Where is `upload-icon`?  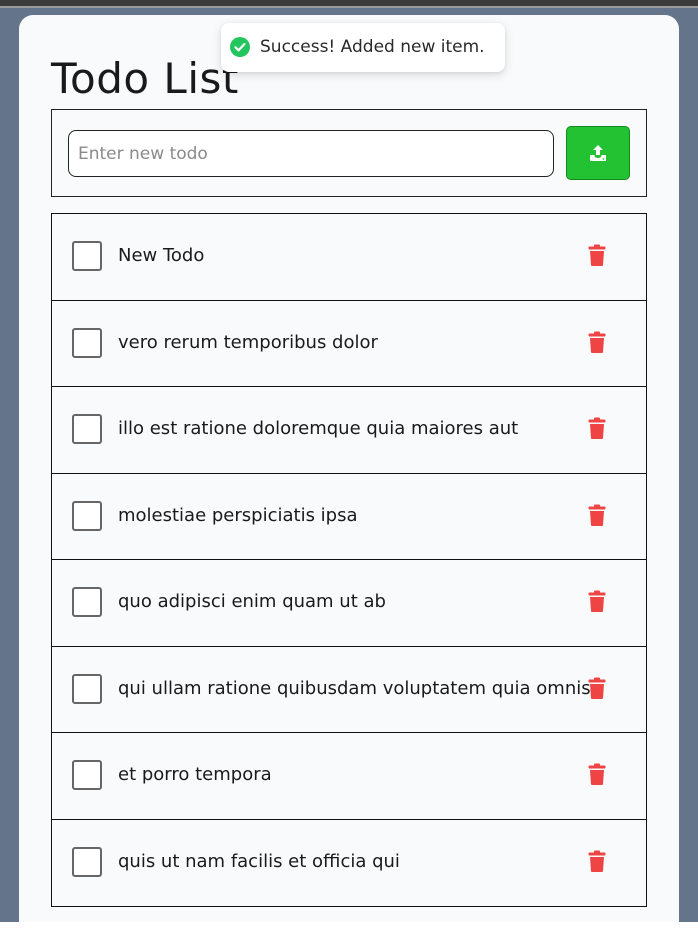 upload-icon is located at coordinates (598, 153).